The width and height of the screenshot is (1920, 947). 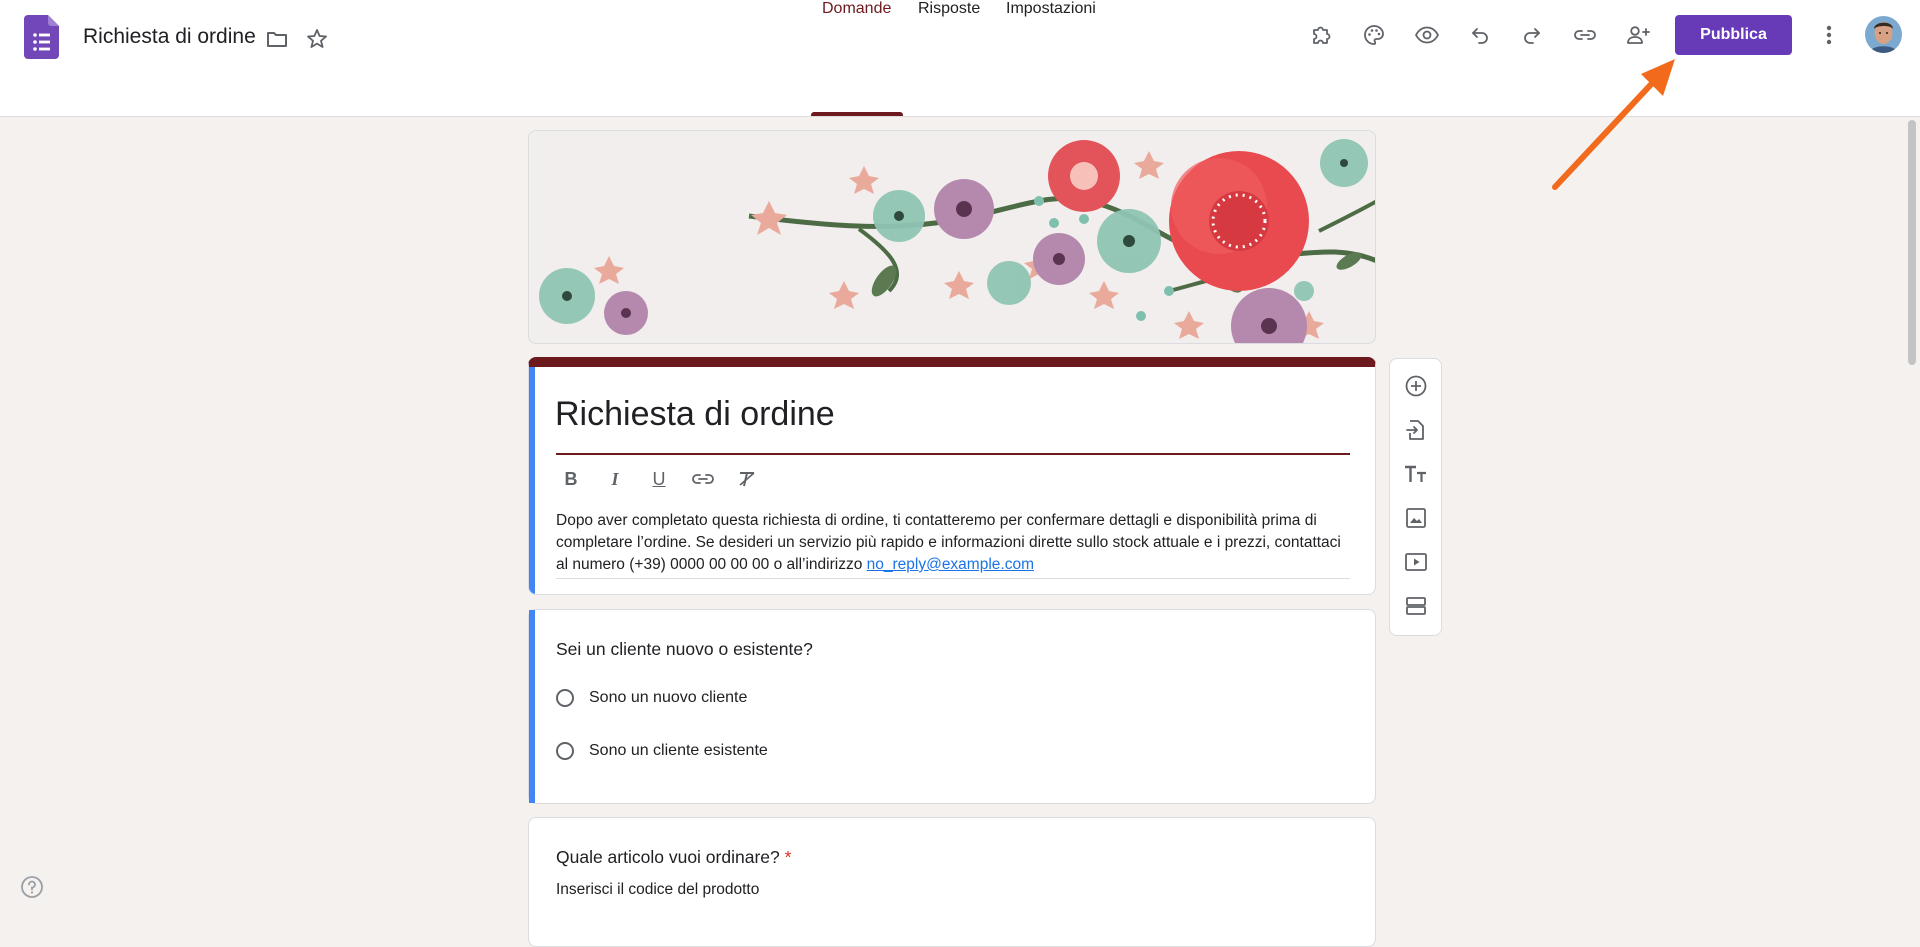 I want to click on floating-toolbar, so click(x=1415, y=497).